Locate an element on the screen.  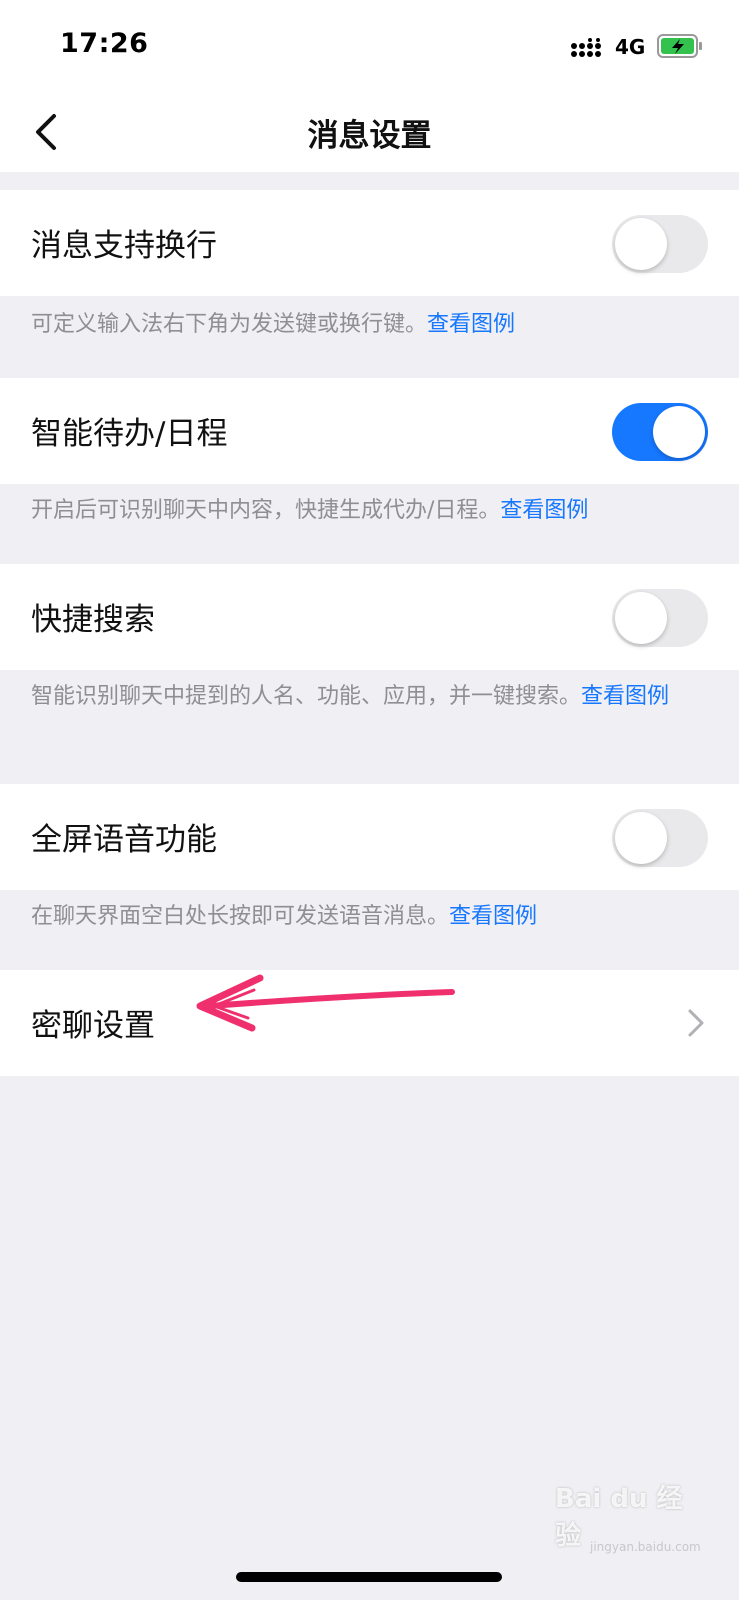
smart-todo-toggle is located at coordinates (660, 432).